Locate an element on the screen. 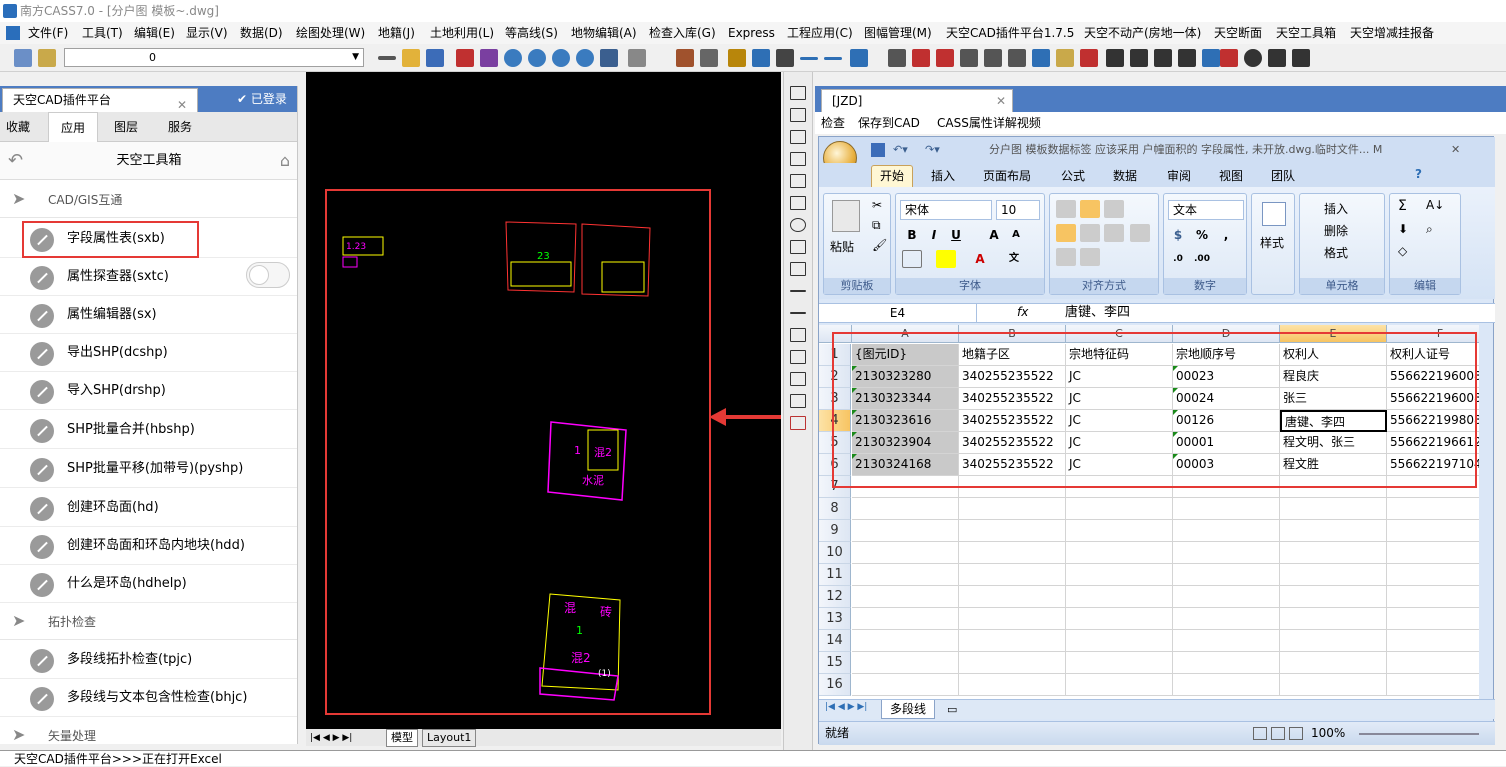 This screenshot has width=1506, height=767. border-button is located at coordinates (912, 259).